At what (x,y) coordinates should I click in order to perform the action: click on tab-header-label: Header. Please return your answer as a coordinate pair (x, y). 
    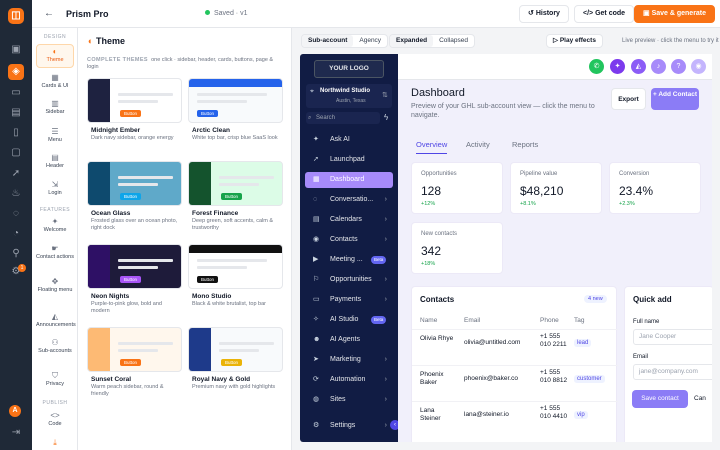
    Looking at the image, I should click on (55, 166).